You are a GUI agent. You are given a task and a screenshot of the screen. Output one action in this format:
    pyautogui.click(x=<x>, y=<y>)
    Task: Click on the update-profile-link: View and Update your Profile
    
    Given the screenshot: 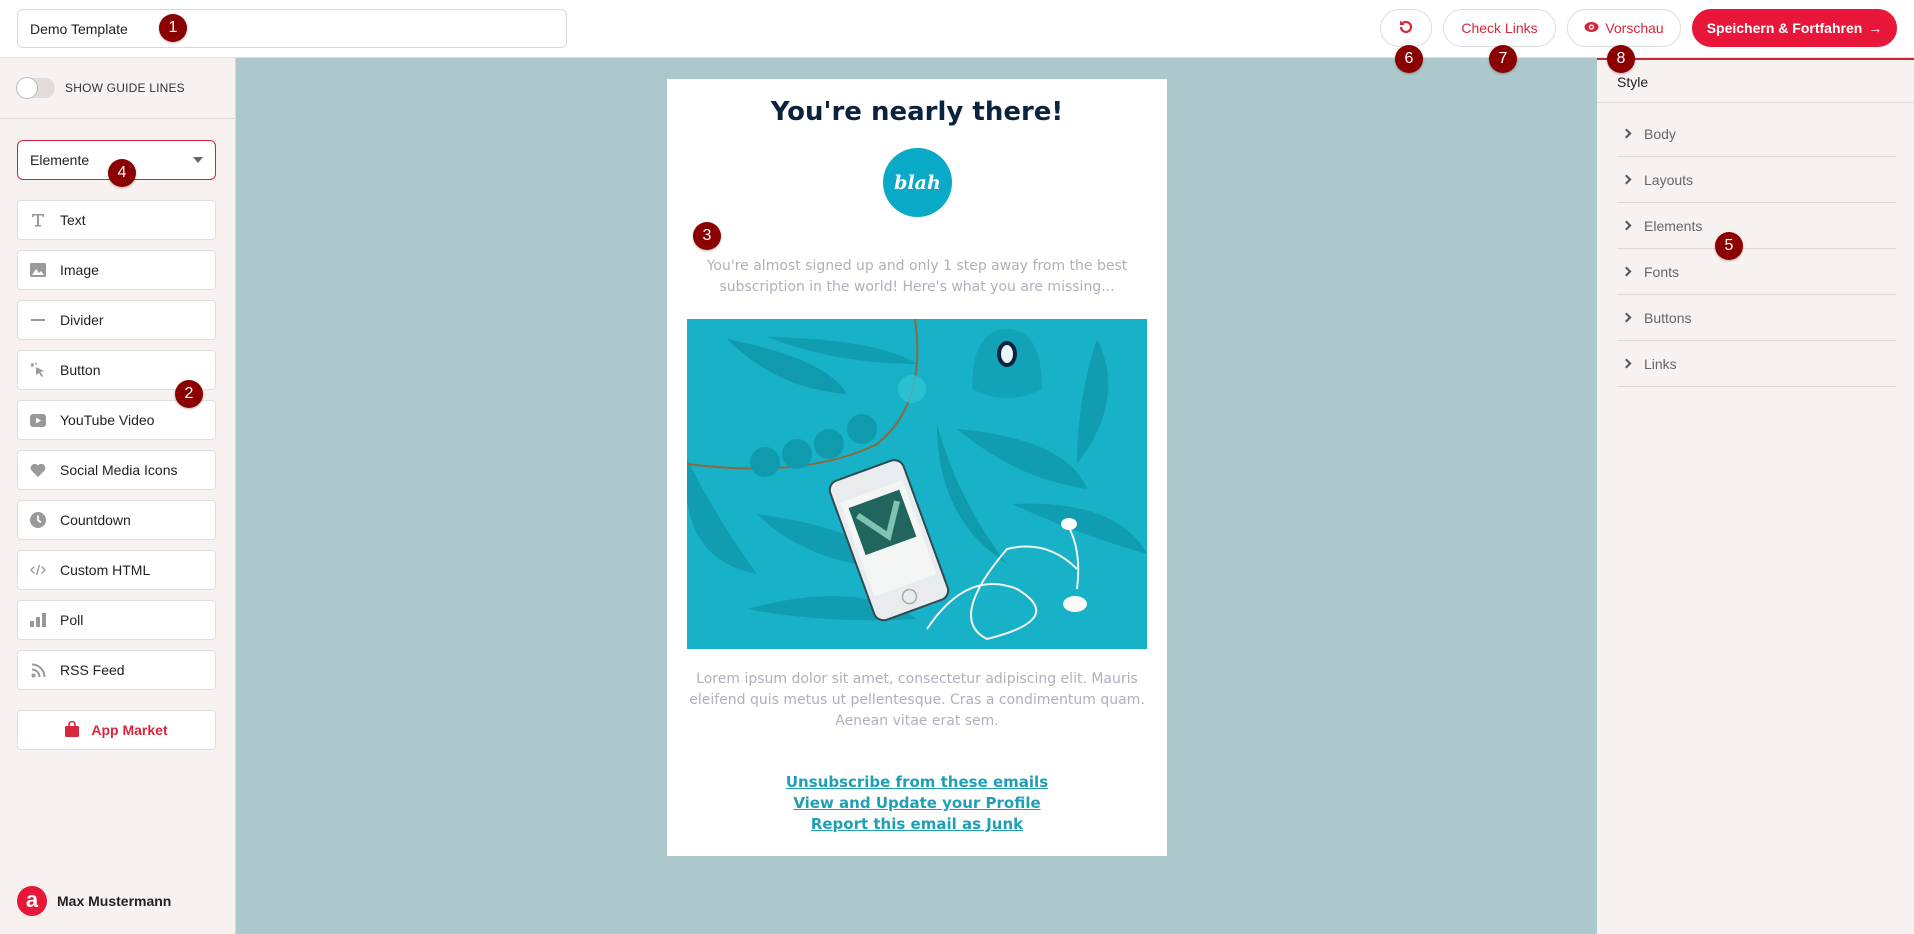 What is the action you would take?
    pyautogui.click(x=917, y=803)
    